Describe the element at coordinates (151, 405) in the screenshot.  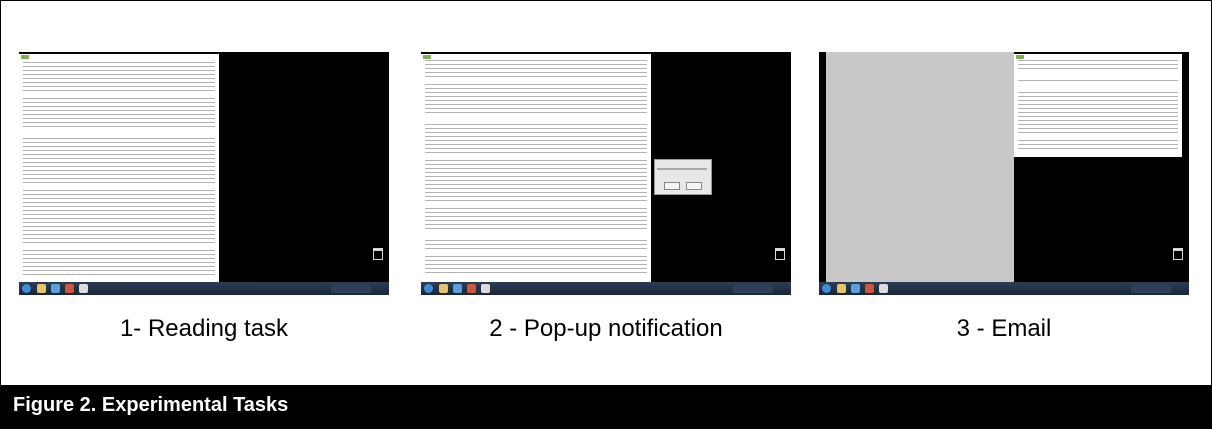
I see `figure-caption: Figure 2. Experimental Tasks` at that location.